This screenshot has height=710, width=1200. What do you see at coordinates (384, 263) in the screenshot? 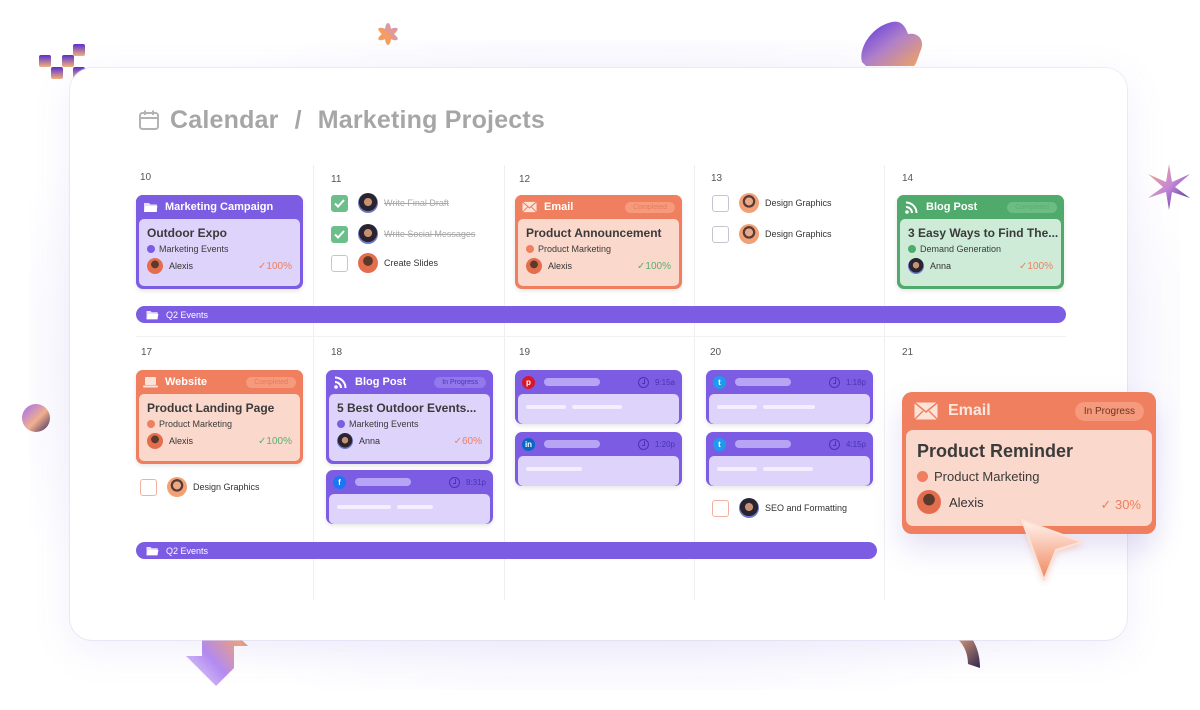
I see `task-item: Create Slides` at bounding box center [384, 263].